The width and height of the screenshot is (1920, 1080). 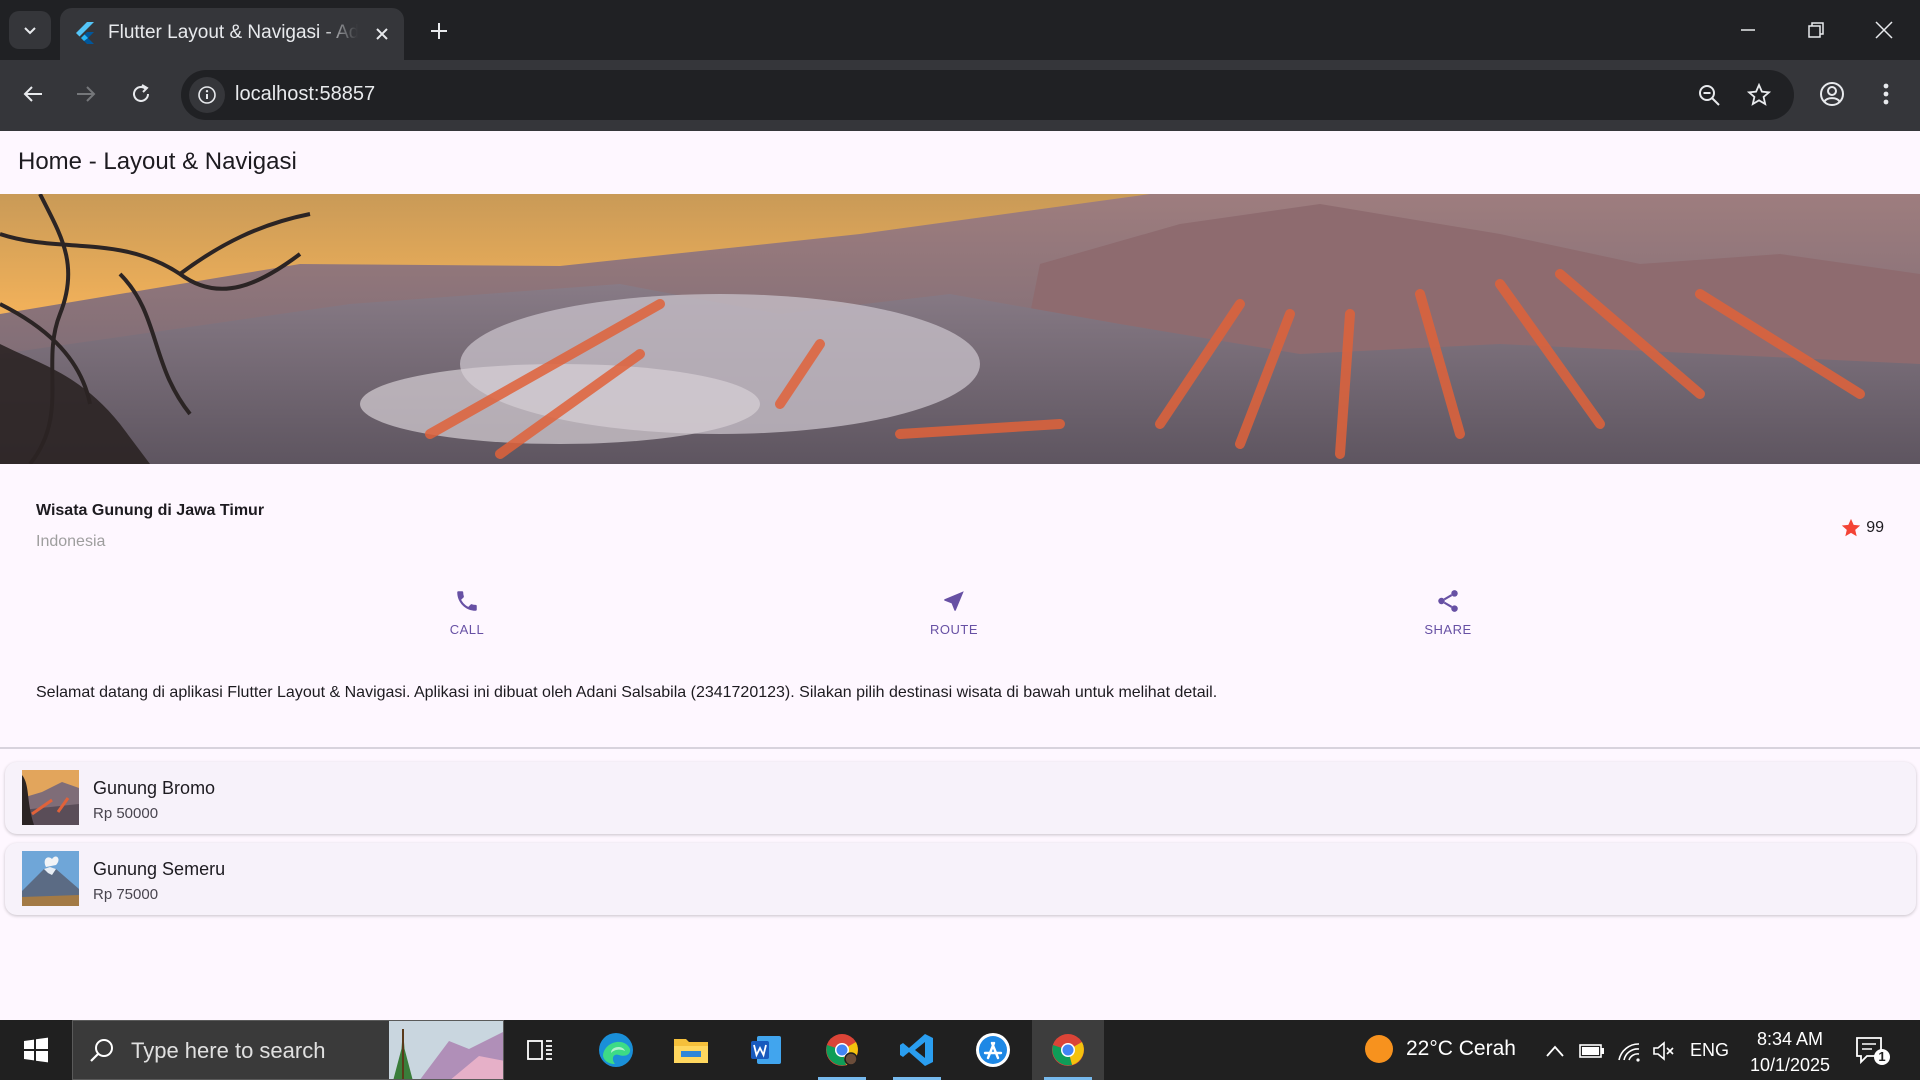 I want to click on address-bar: localhost:58857, so click(x=987, y=95).